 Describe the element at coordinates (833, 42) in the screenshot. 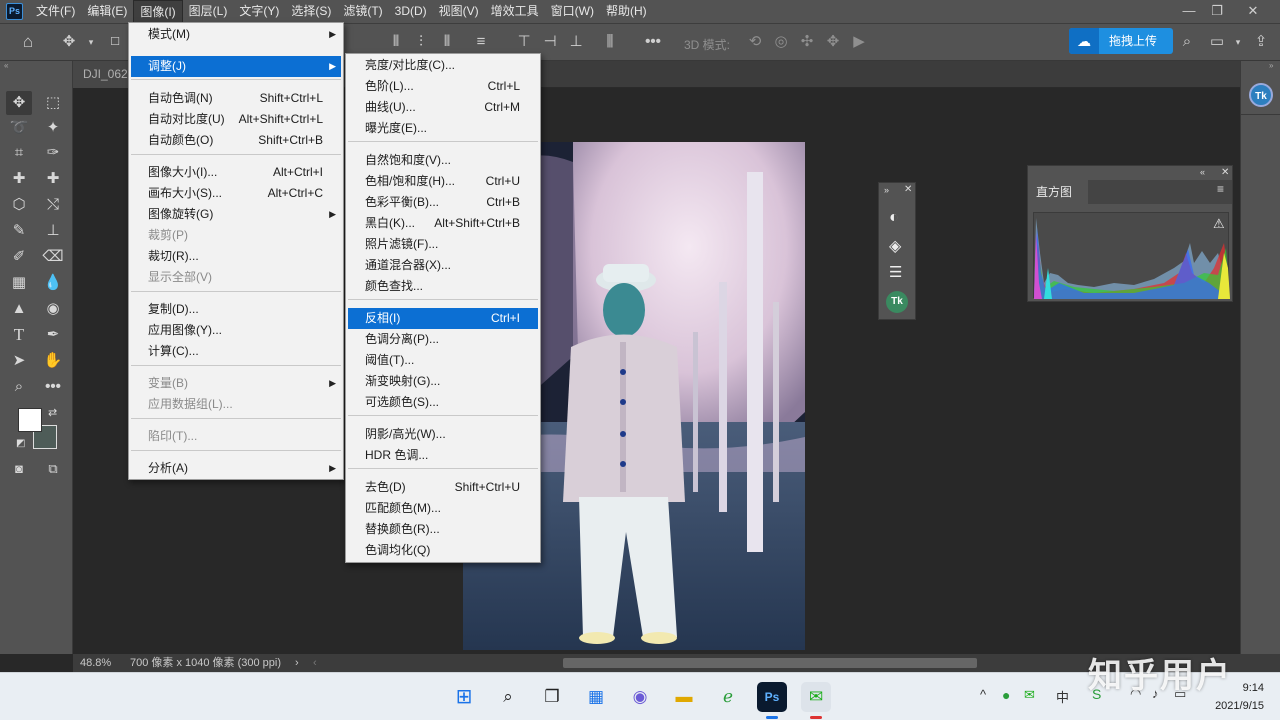

I see `3d-slide-icon: ✥` at that location.